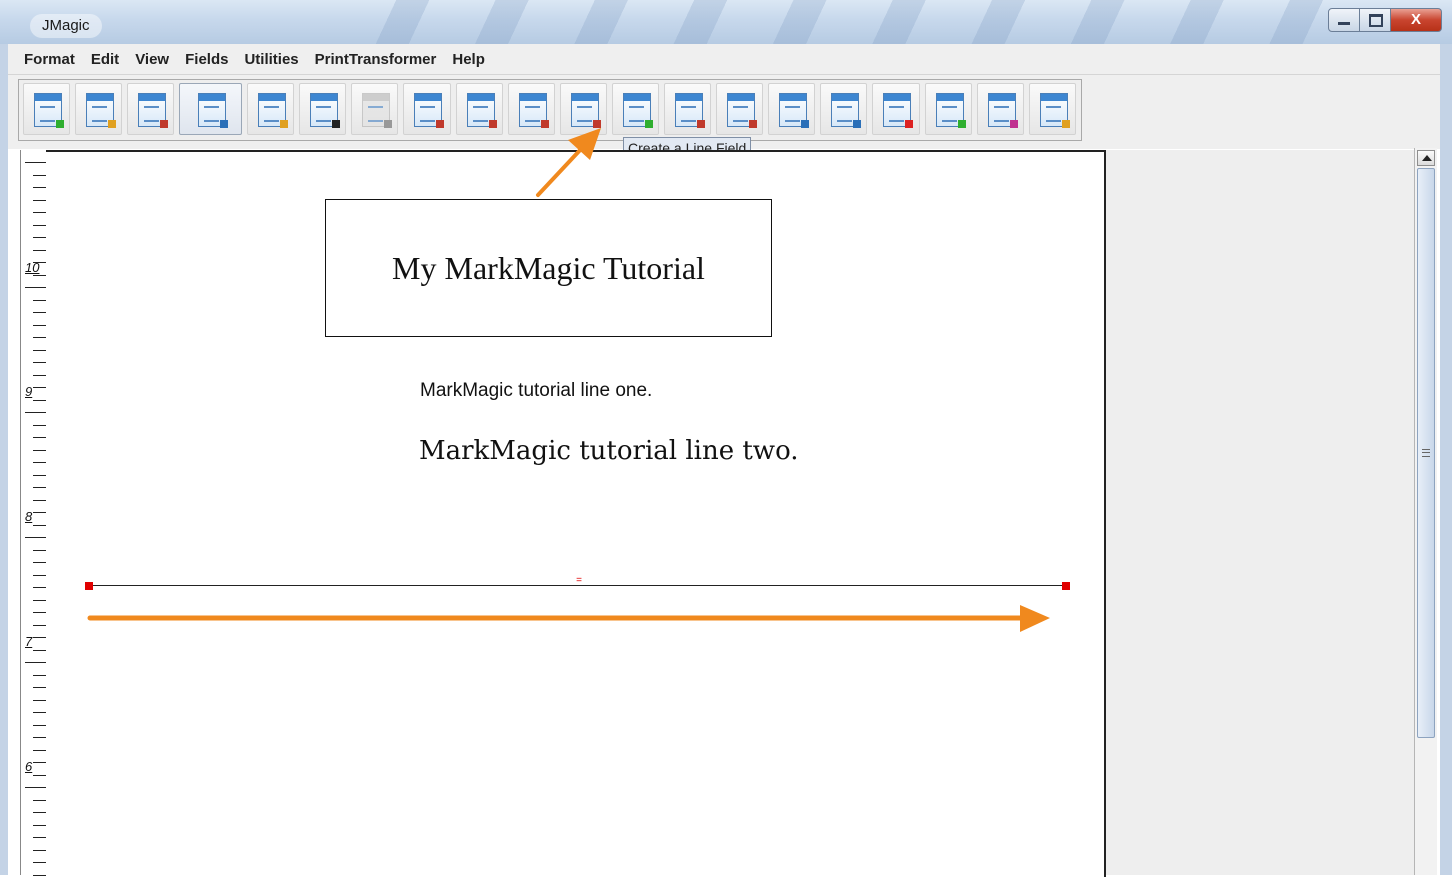 The image size is (1452, 877). Describe the element at coordinates (29, 641) in the screenshot. I see `ruler-label: 7` at that location.